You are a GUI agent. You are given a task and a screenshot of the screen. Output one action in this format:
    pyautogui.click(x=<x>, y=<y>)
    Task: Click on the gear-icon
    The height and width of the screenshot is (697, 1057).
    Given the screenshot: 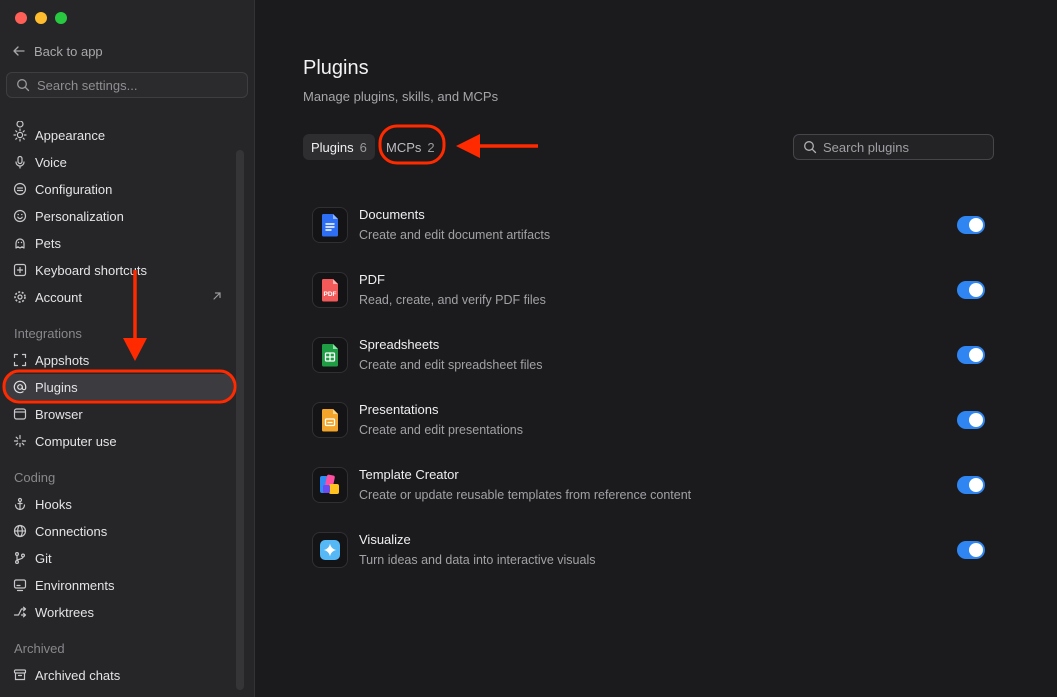 What is the action you would take?
    pyautogui.click(x=20, y=297)
    